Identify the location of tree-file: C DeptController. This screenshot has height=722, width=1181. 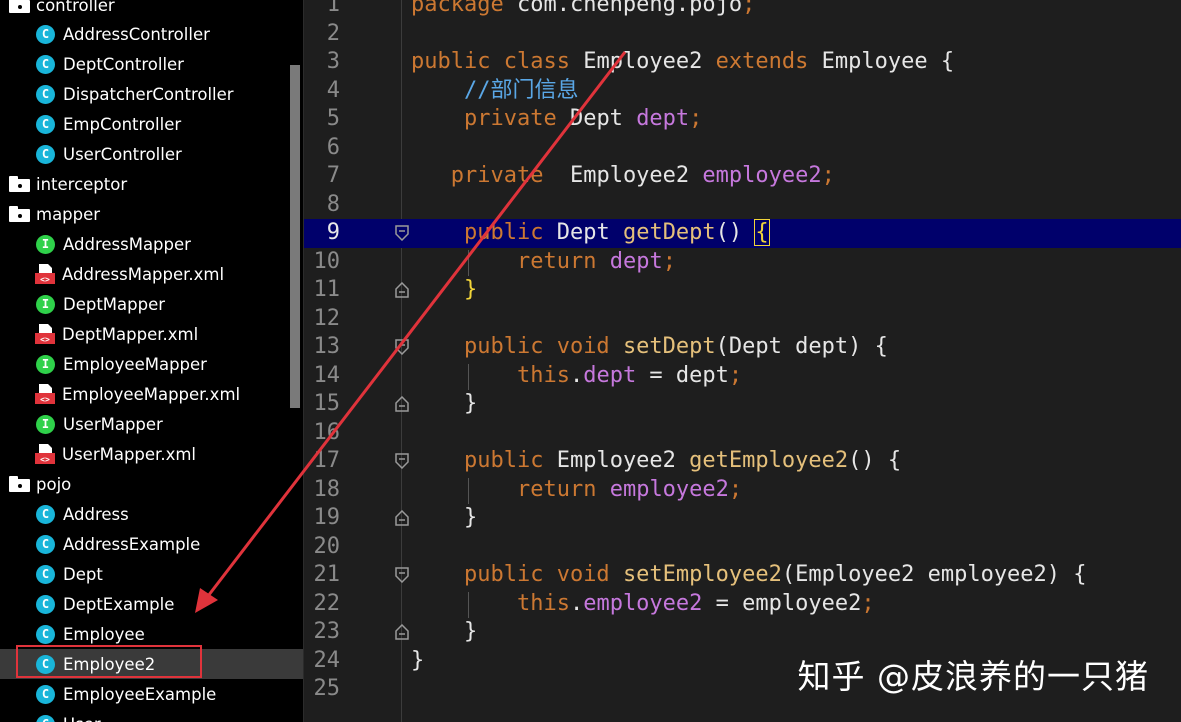
(151, 64).